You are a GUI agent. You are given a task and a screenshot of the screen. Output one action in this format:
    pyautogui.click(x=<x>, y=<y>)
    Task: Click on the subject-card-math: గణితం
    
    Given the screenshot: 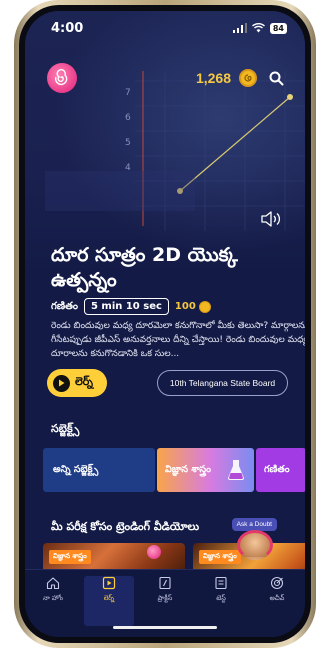 What is the action you would take?
    pyautogui.click(x=280, y=470)
    